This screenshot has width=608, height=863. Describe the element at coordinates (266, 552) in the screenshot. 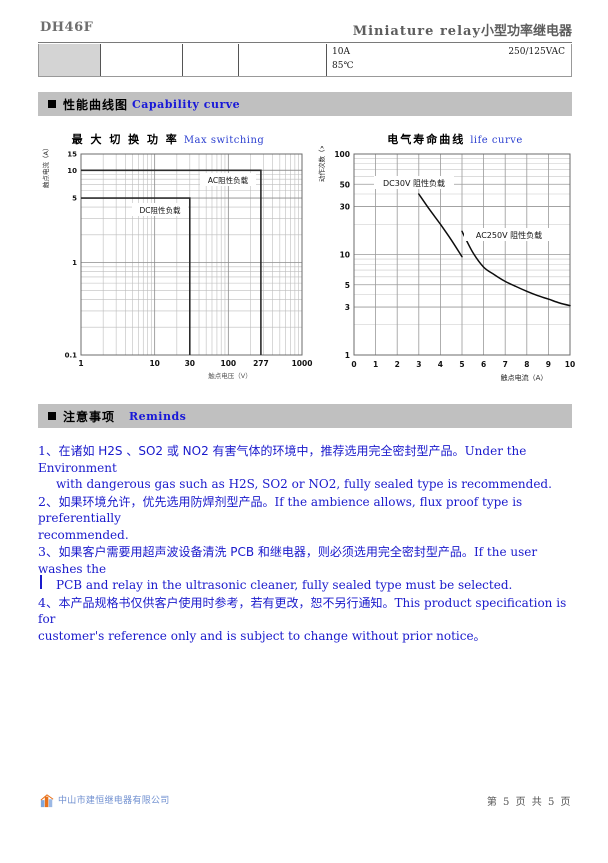

I see `remind-text-cn: 如果客户需要用超声波设备清洗 PCB 和继电器，则必须选用完全密封型产品。` at that location.